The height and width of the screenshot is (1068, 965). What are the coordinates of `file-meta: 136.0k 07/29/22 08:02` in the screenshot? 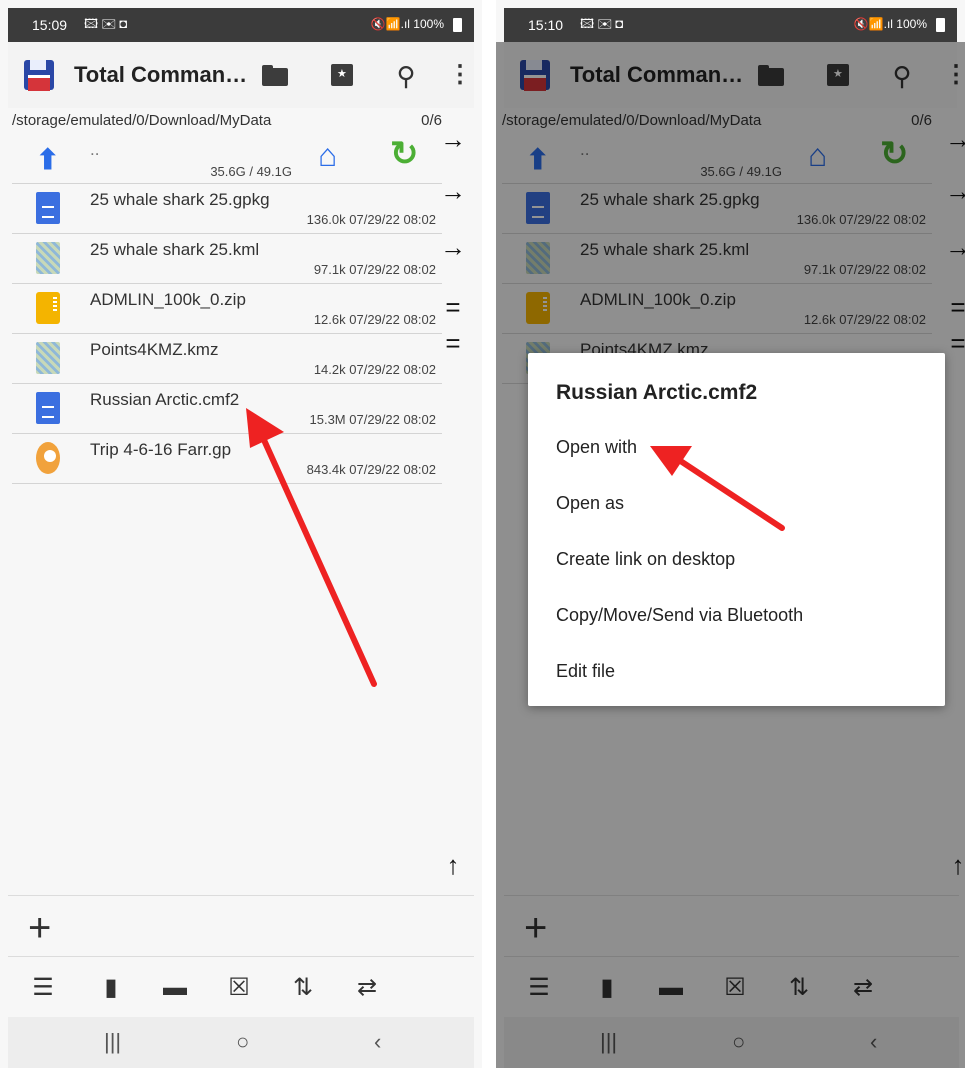 It's located at (371, 219).